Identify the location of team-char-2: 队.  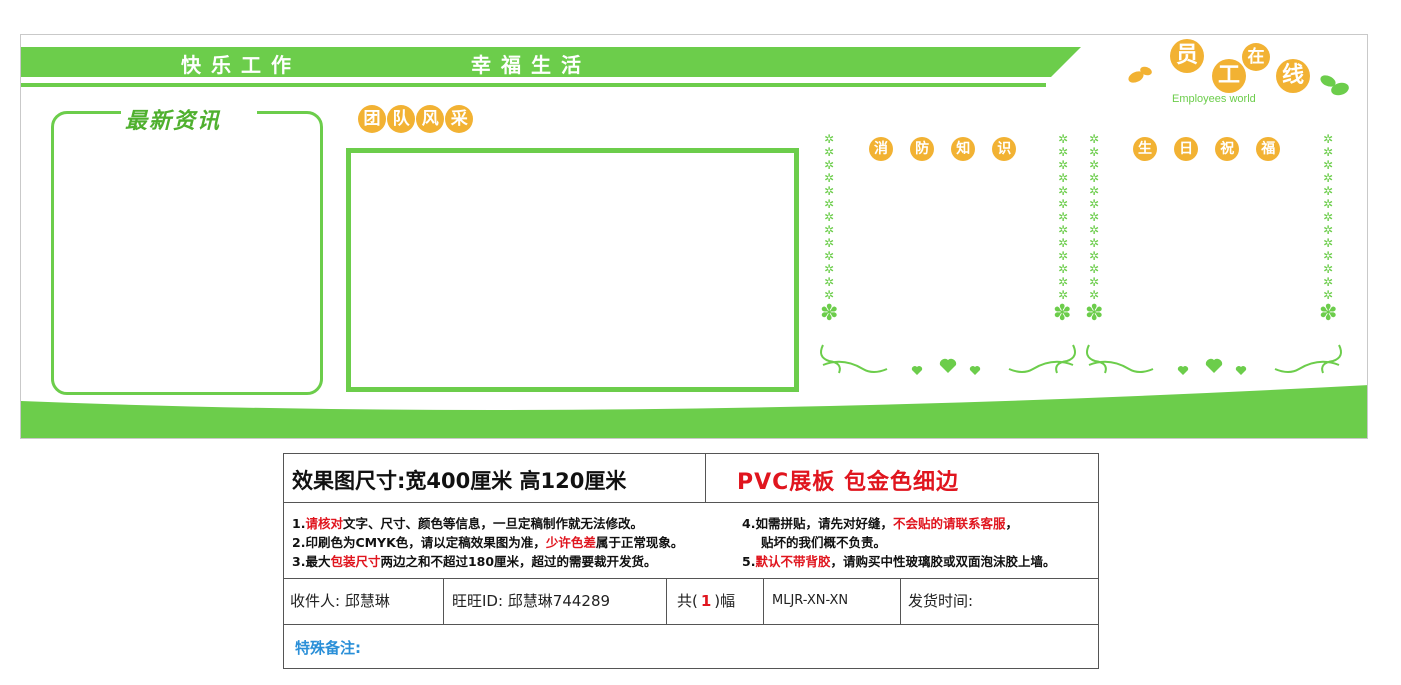
(401, 119).